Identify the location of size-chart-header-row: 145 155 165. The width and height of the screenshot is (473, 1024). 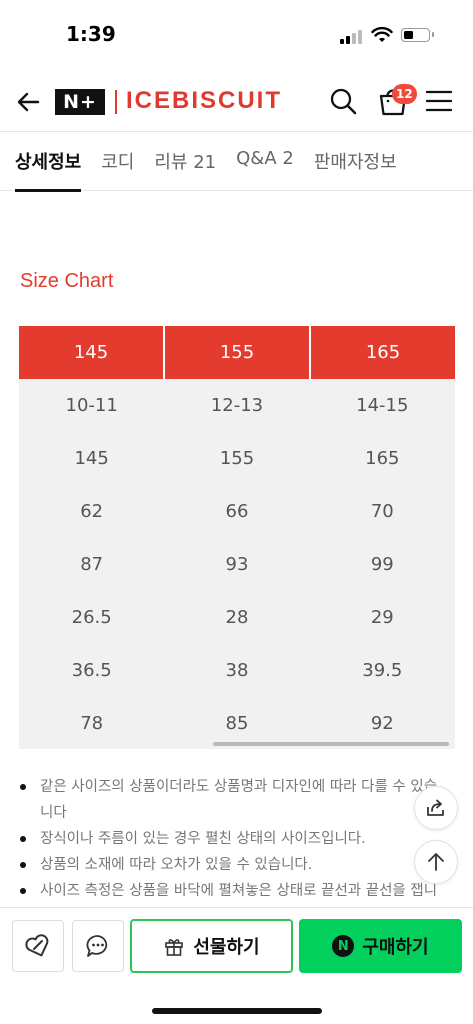
(237, 352).